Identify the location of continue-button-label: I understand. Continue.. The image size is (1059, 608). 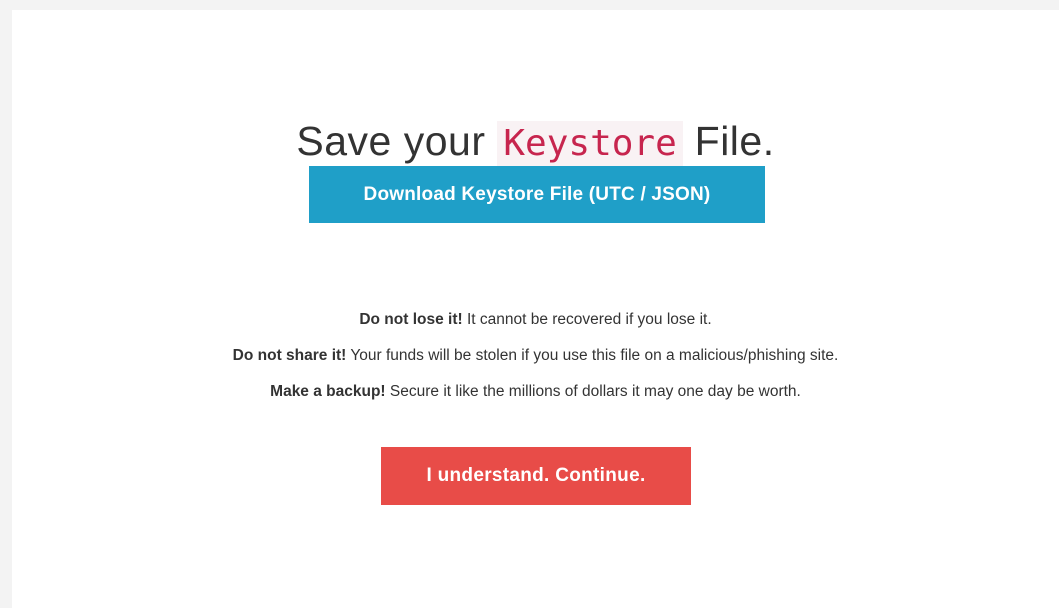
(536, 475).